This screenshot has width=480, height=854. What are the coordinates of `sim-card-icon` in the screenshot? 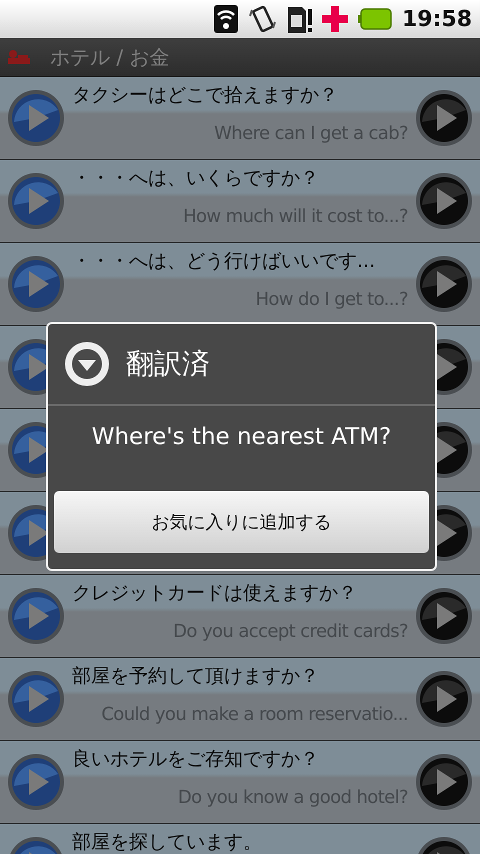 It's located at (300, 19).